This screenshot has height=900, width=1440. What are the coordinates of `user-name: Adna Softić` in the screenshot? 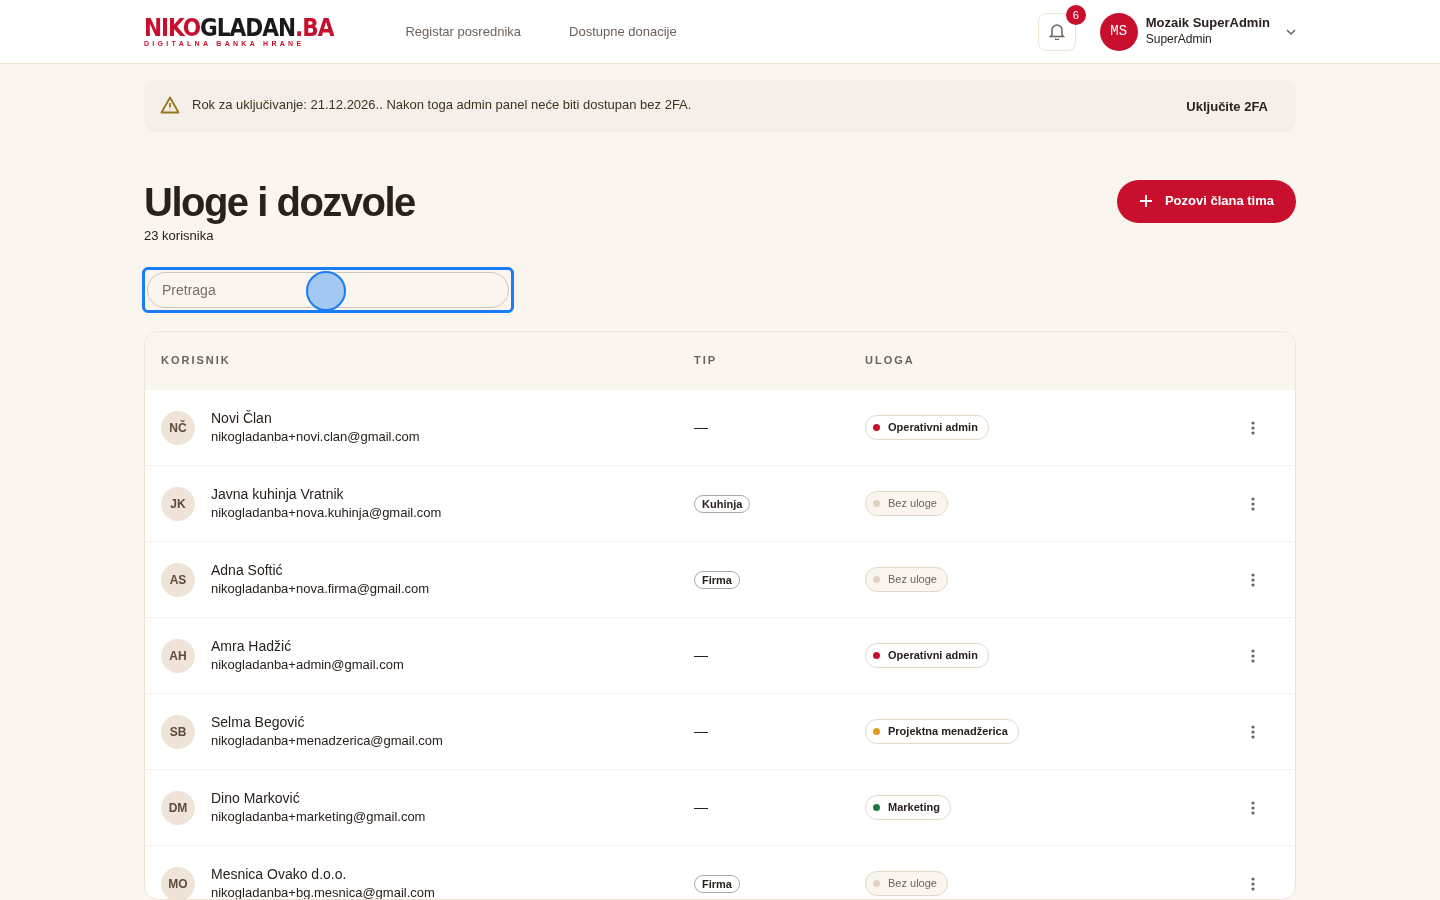 It's located at (247, 569).